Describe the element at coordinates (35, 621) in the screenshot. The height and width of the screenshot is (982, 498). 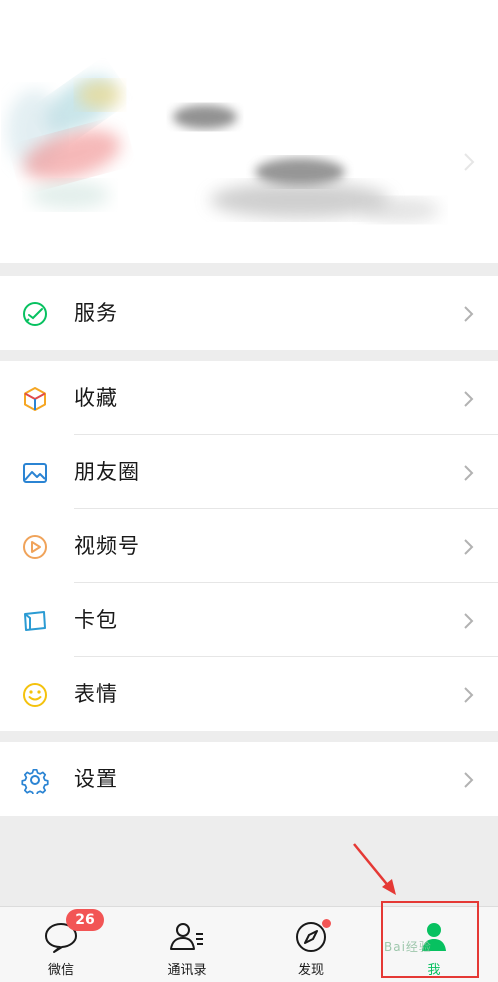
I see `card-icon` at that location.